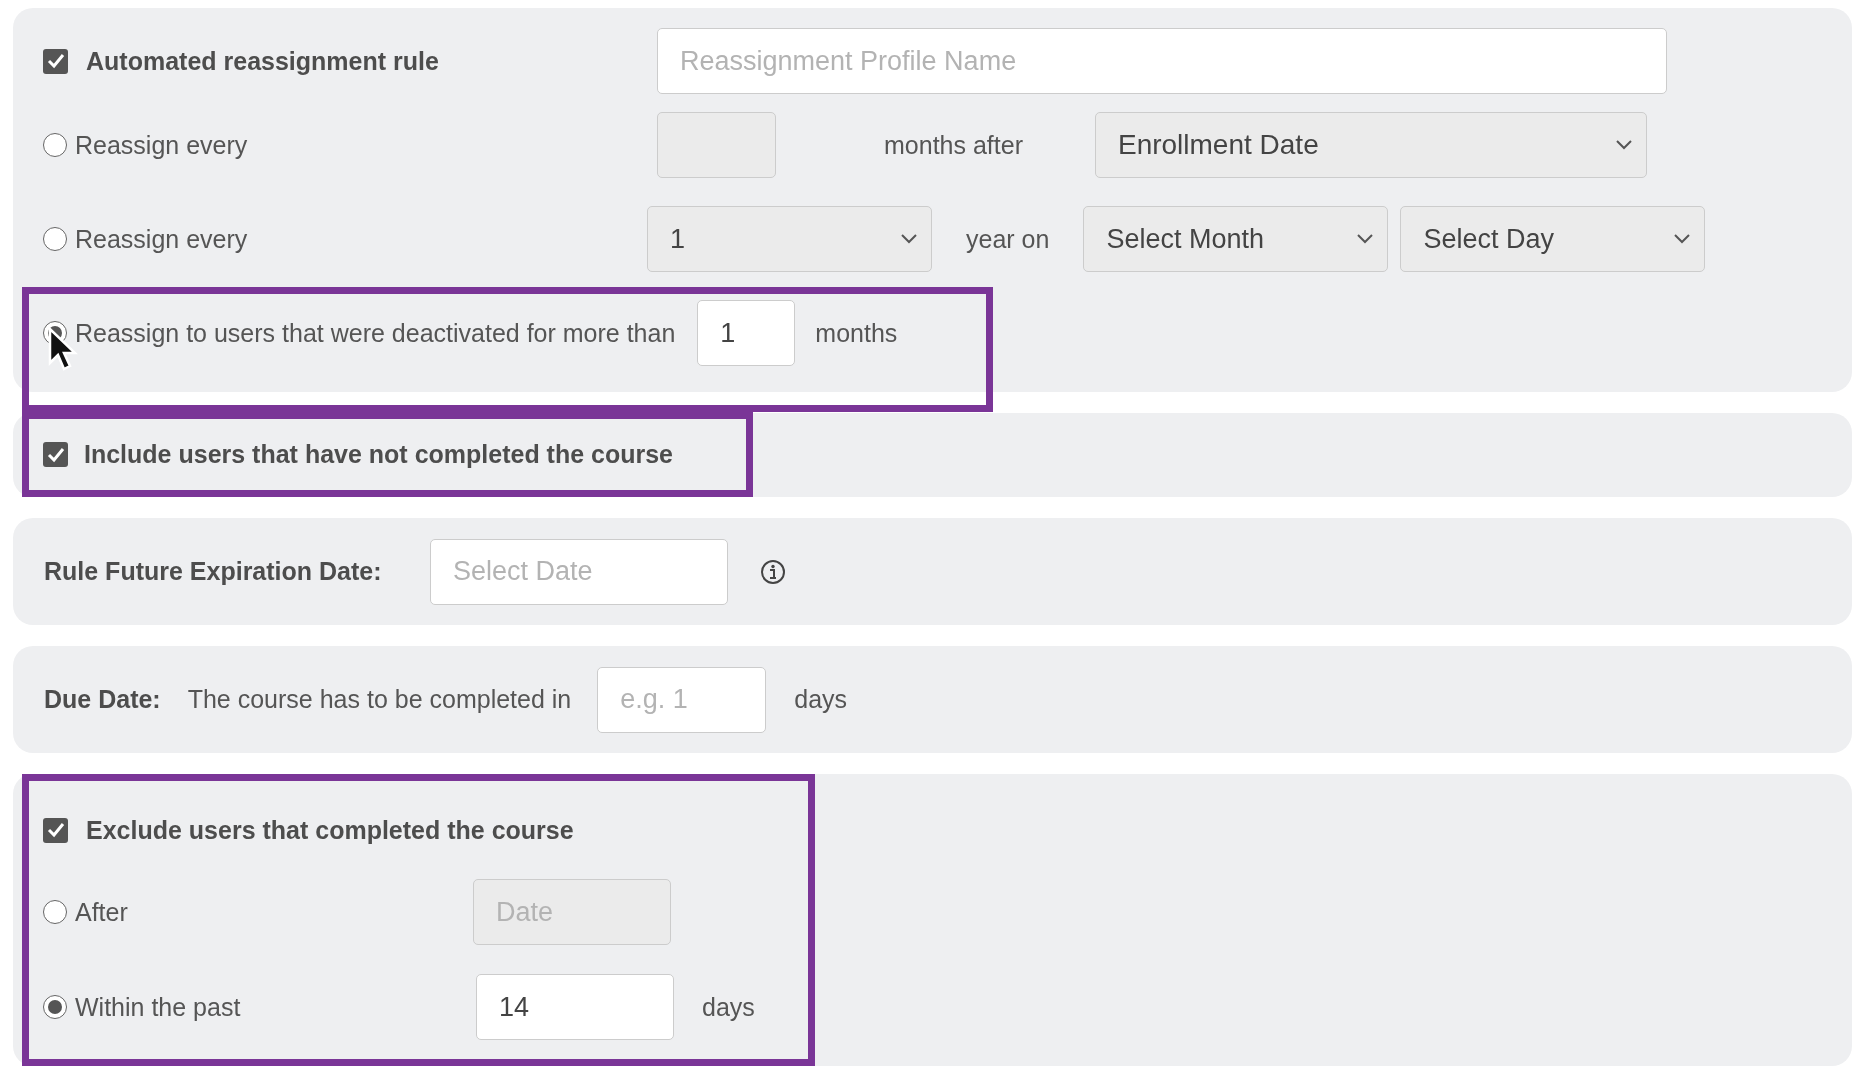  Describe the element at coordinates (1162, 61) in the screenshot. I see `profile-name-field: Reassignment Profile Name` at that location.